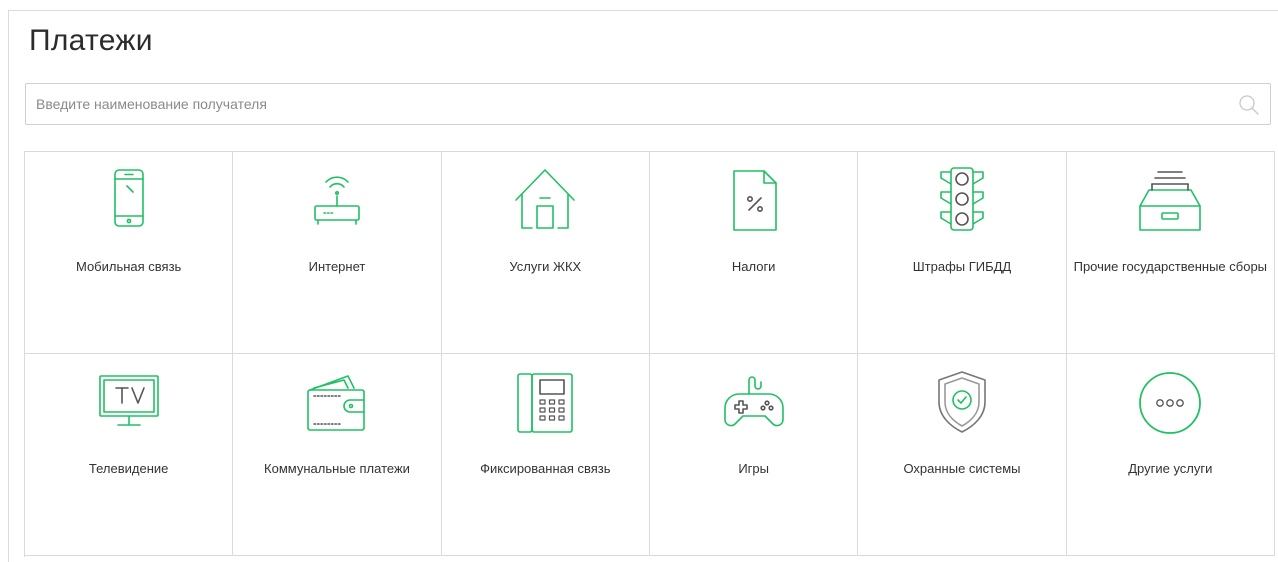  I want to click on panel-border-top, so click(643, 10).